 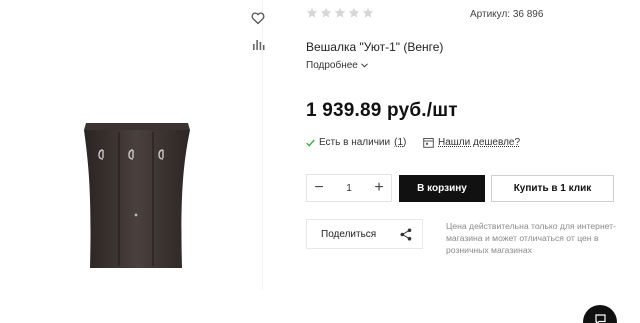 I want to click on sku-value: 36 896, so click(x=528, y=14).